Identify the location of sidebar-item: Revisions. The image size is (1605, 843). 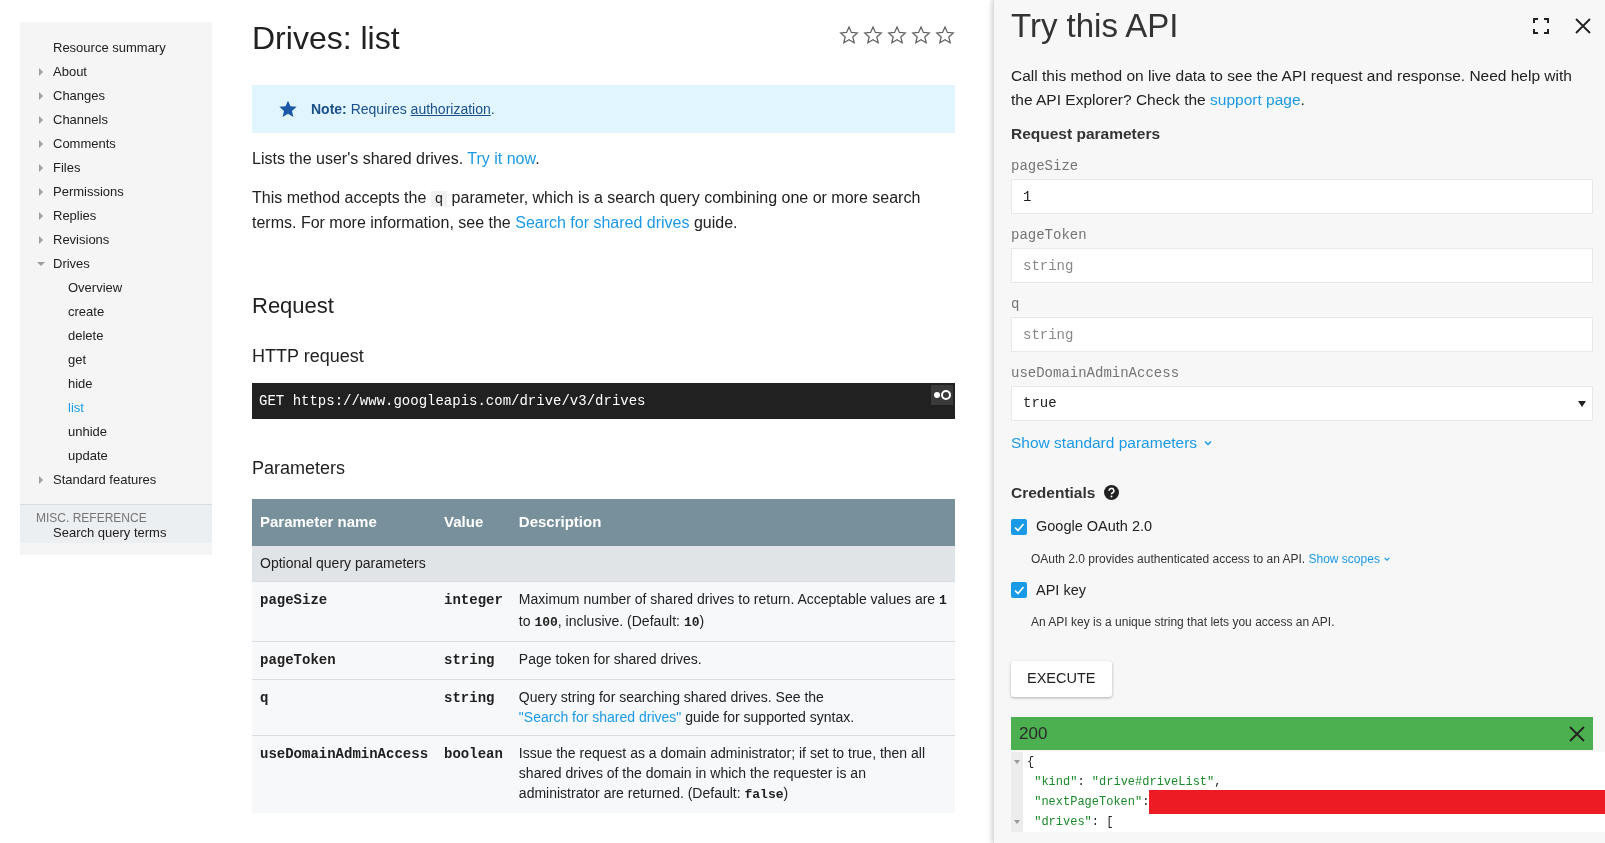
(73, 240).